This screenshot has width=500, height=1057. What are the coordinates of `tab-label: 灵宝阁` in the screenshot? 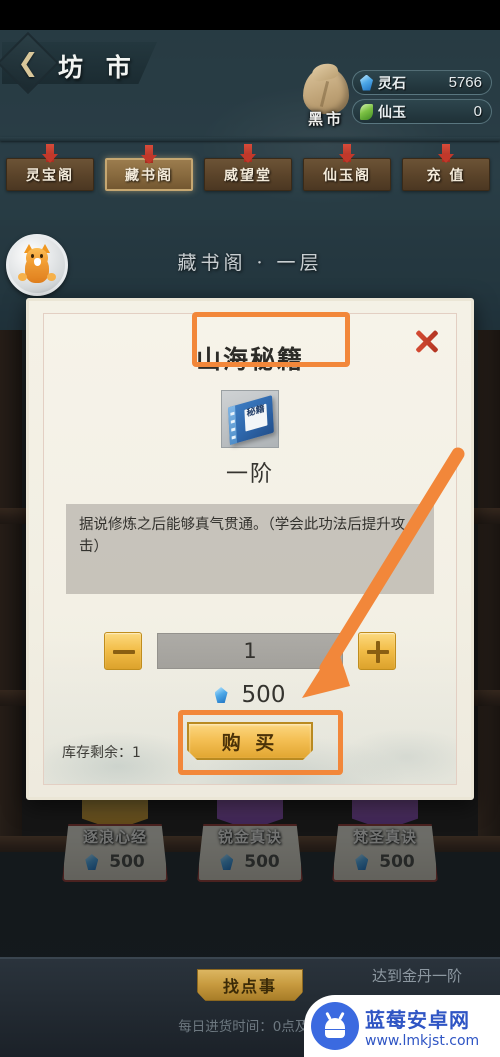 It's located at (50, 175).